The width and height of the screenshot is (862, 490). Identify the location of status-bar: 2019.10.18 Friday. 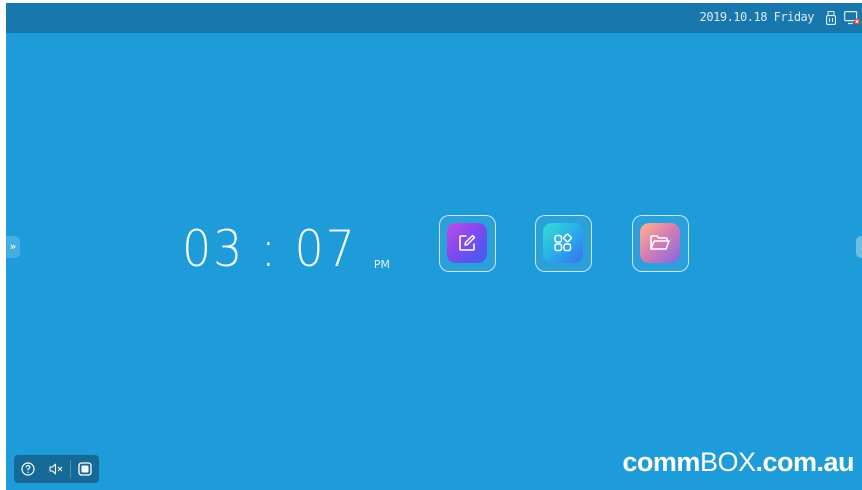
(434, 18).